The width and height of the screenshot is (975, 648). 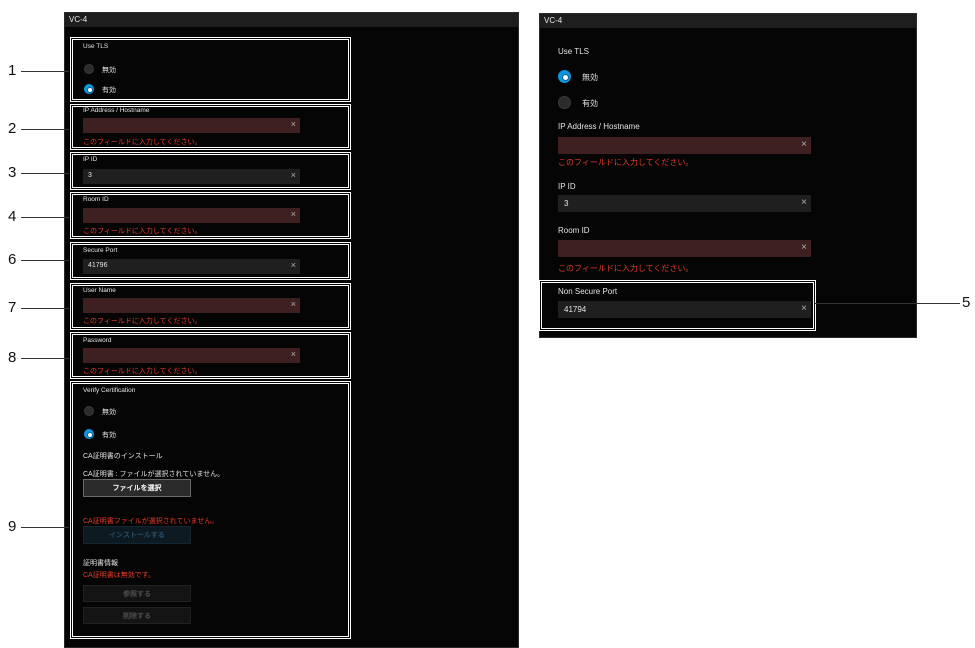 I want to click on user-name-error: このフィールドに入力してください。, so click(x=142, y=321).